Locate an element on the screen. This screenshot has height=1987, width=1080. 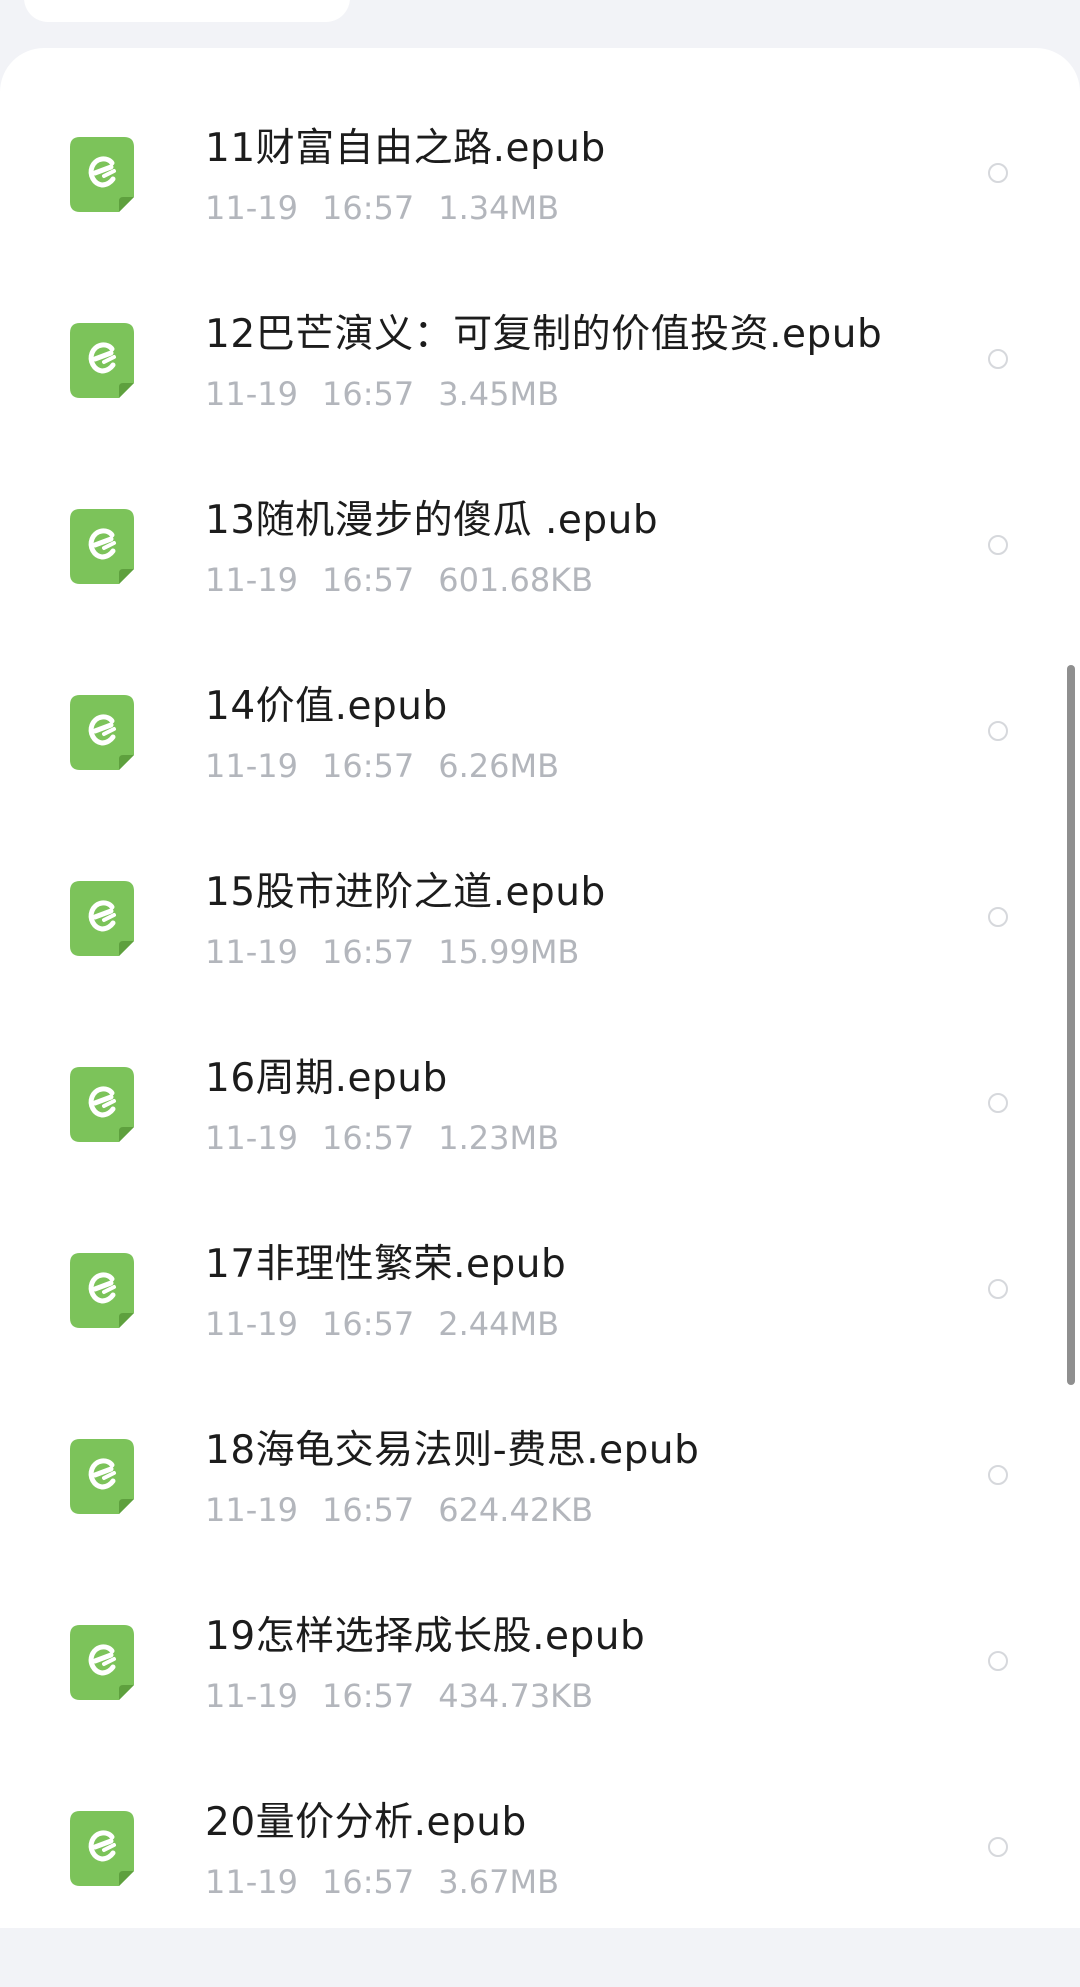
file-row: 15股市进阶之道.epub 11-19 16:57 15.99MB is located at coordinates (540, 963).